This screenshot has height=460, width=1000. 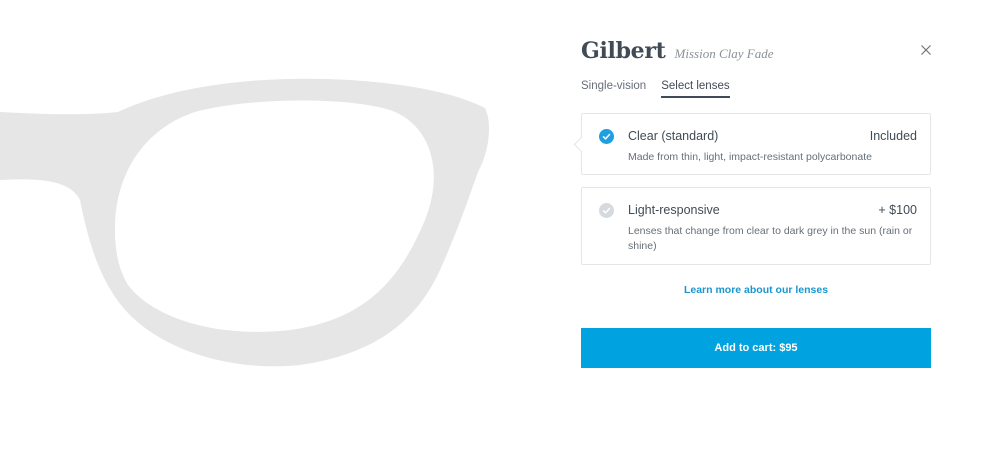 What do you see at coordinates (724, 53) in the screenshot?
I see `product-color: Mission Clay Fade` at bounding box center [724, 53].